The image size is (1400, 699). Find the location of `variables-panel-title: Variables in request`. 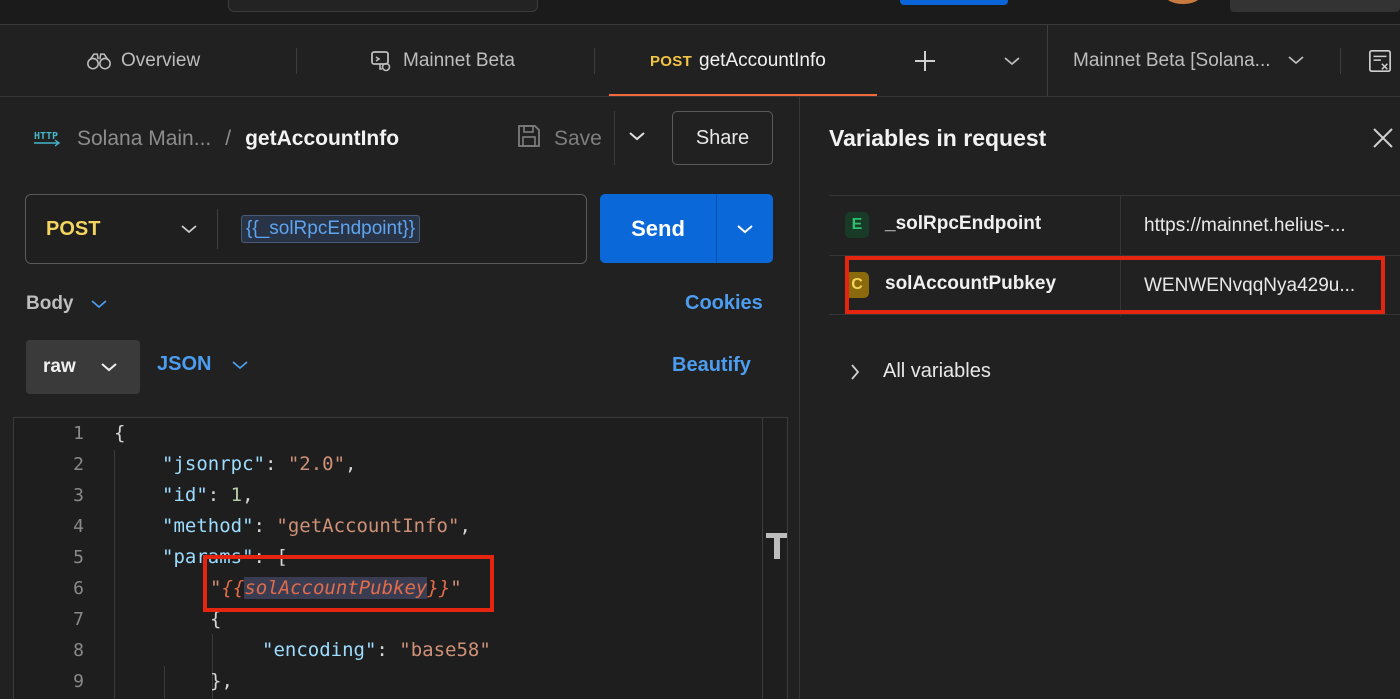

variables-panel-title: Variables in request is located at coordinates (938, 138).